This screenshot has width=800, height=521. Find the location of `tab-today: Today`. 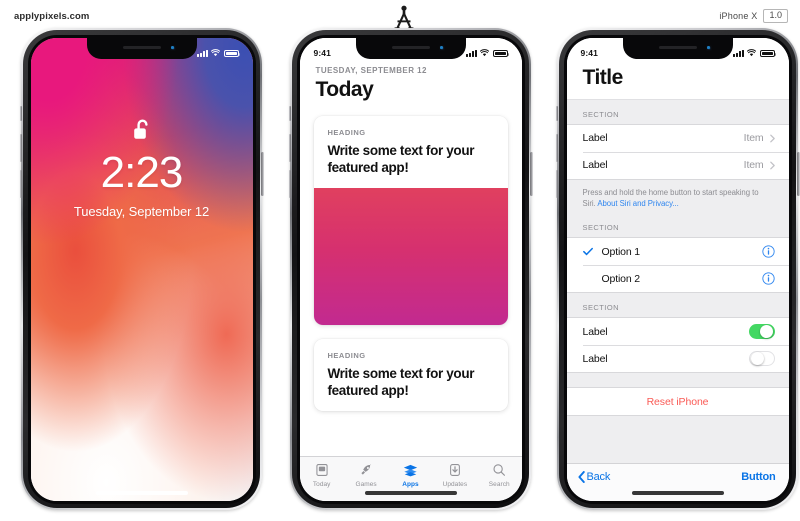

tab-today: Today is located at coordinates (322, 475).